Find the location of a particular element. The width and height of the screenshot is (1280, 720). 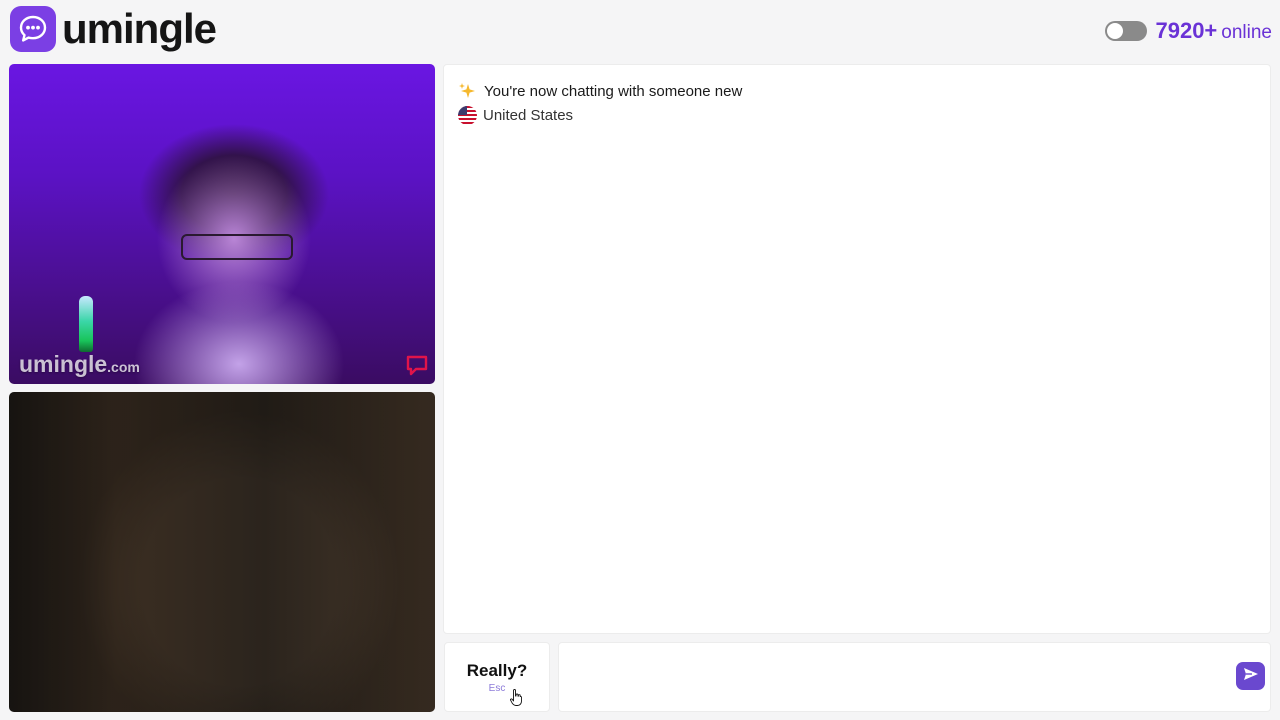

online-count: 7920+ is located at coordinates (1186, 30).